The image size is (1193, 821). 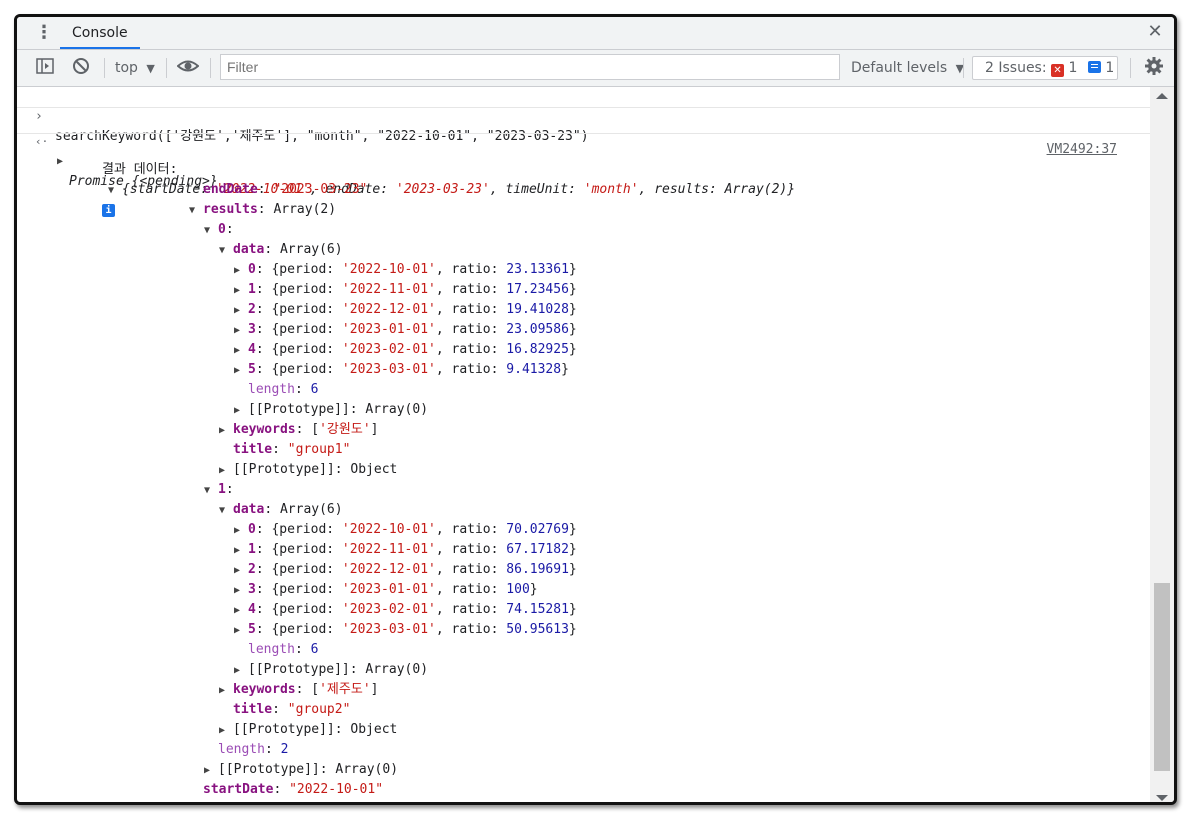 What do you see at coordinates (115, 191) in the screenshot?
I see `expand-triangle-icon: ▼` at bounding box center [115, 191].